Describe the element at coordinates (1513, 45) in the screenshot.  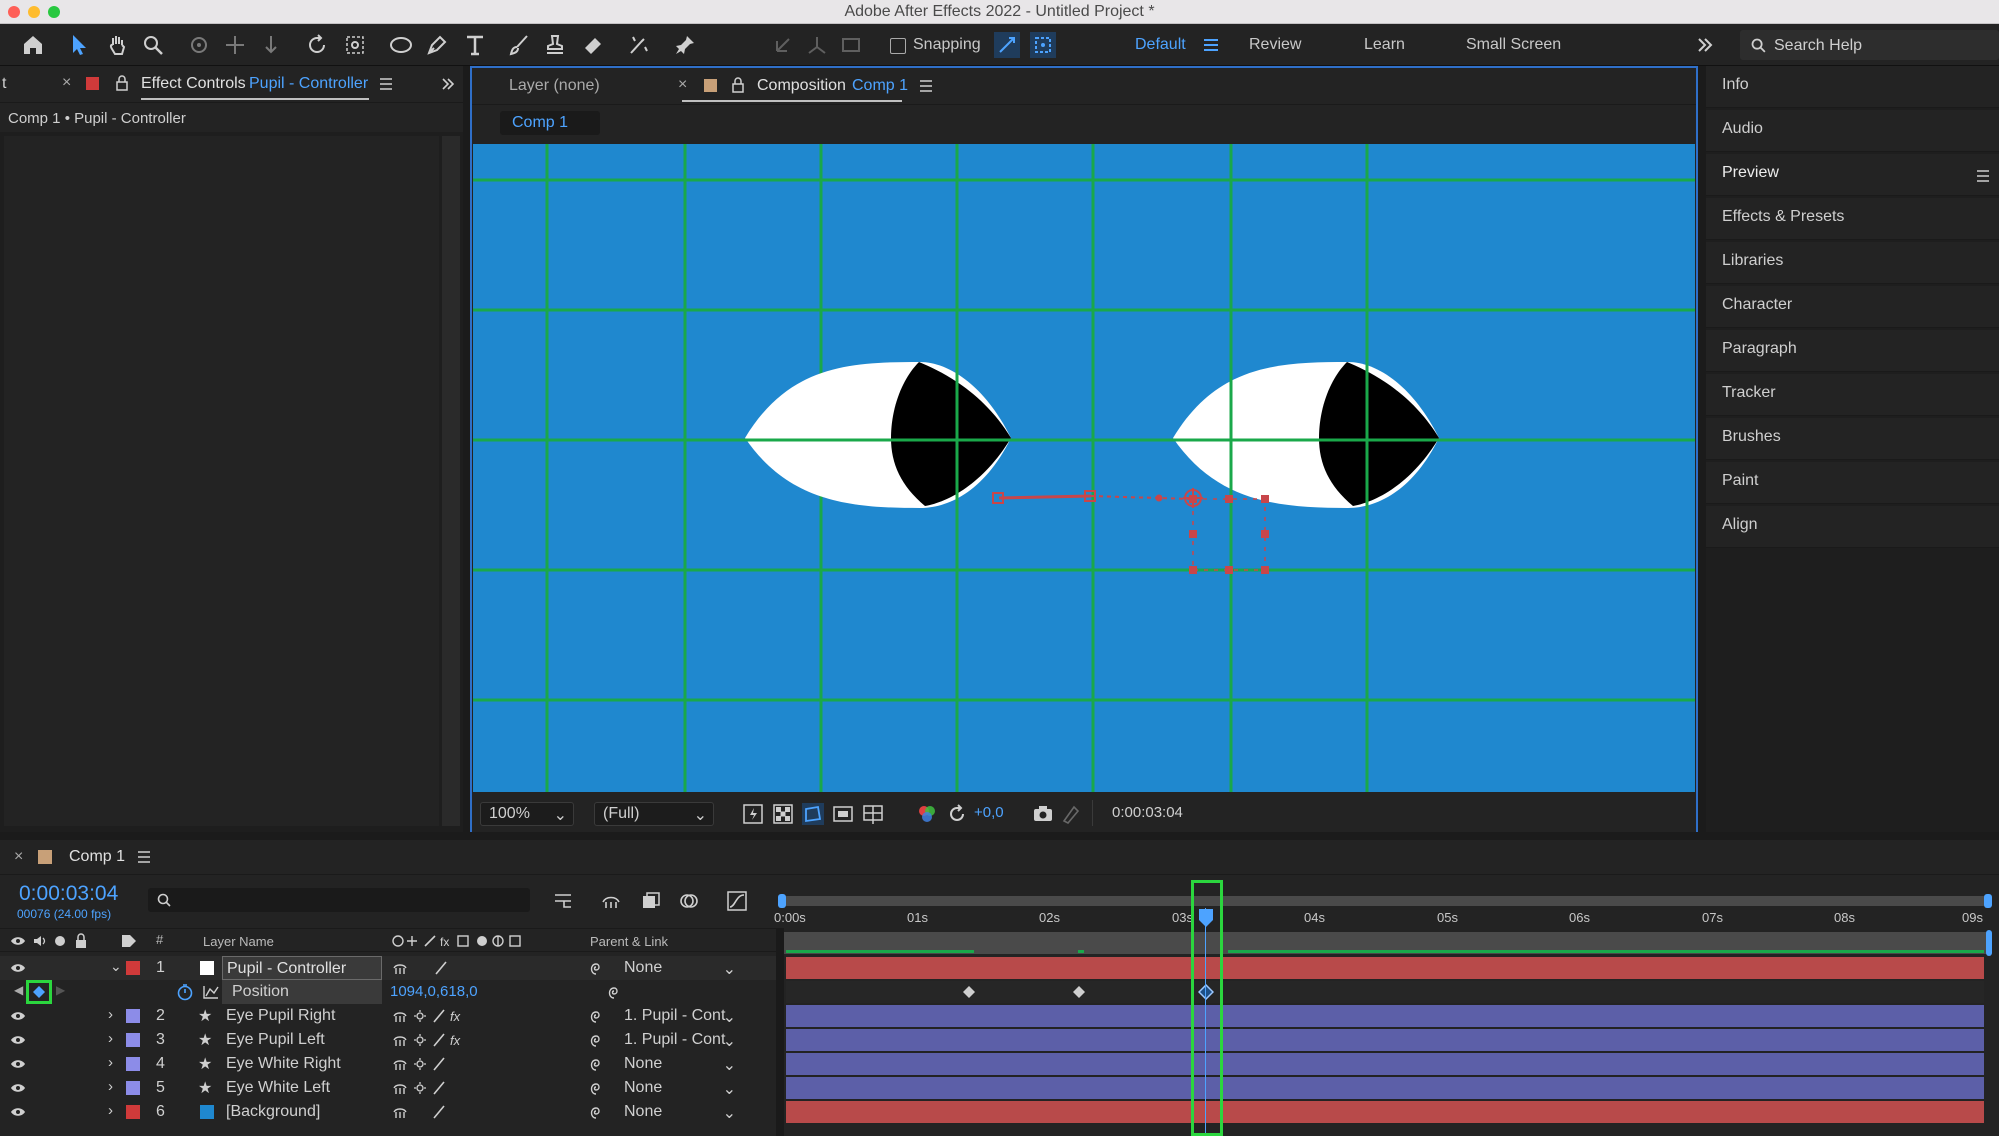
I see `workspace-small-screen: Small Screen` at that location.